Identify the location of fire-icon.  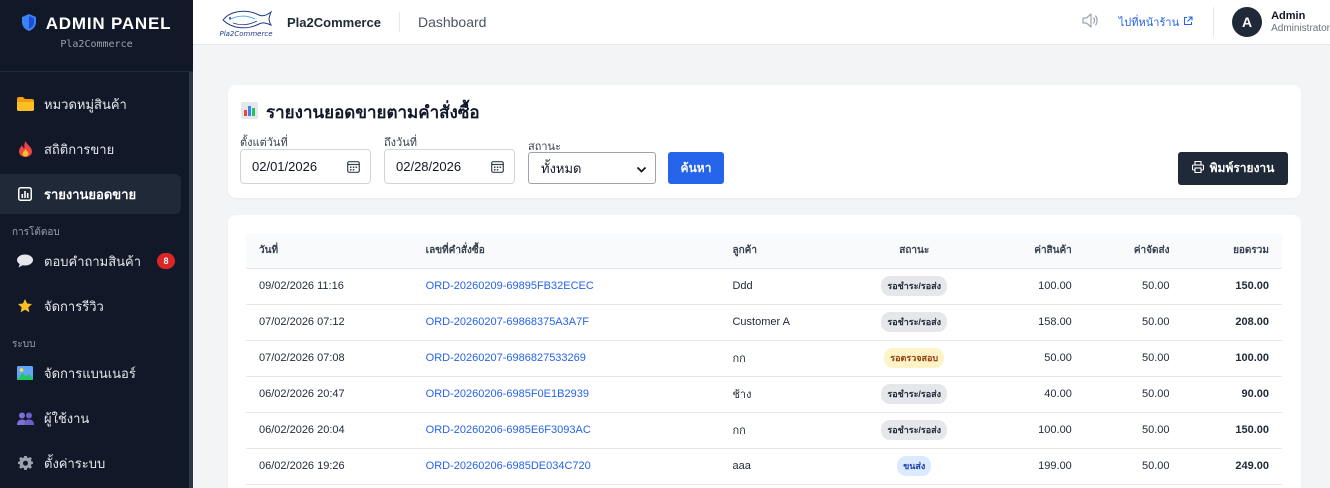
(25, 149).